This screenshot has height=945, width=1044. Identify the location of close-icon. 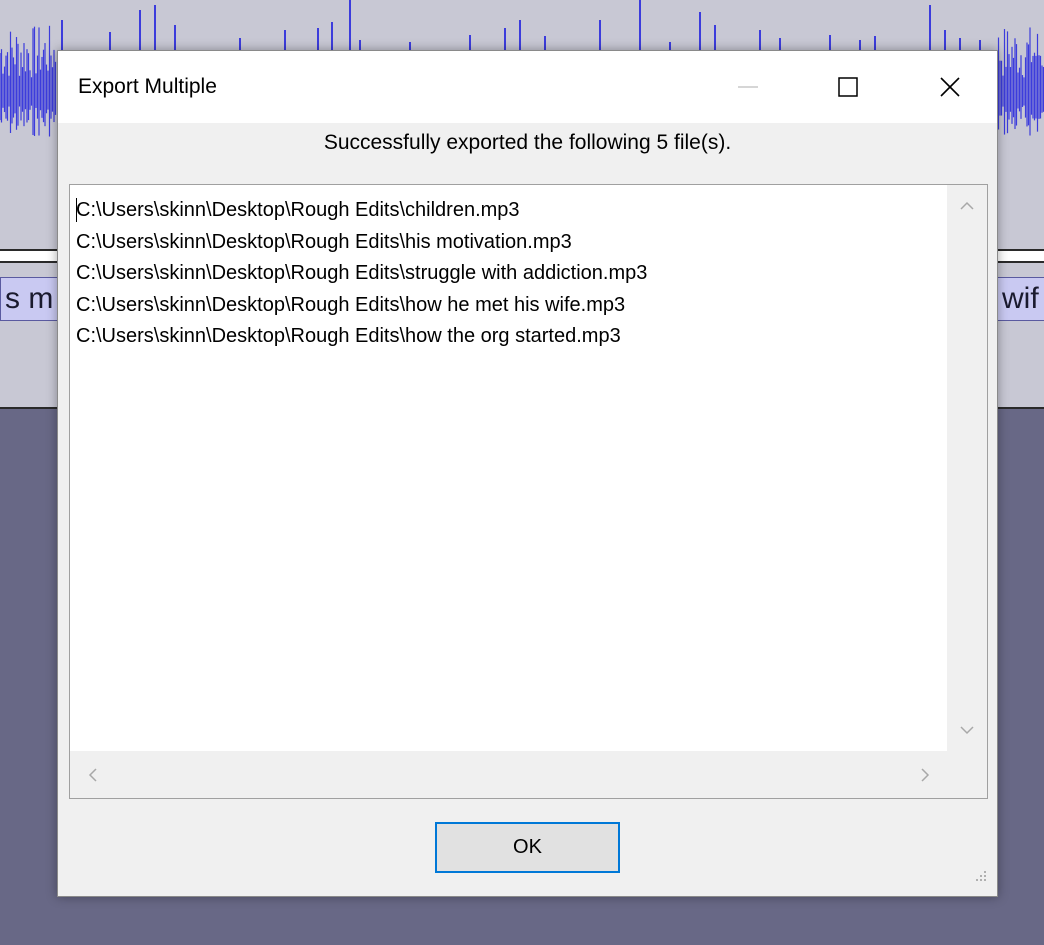
(950, 87).